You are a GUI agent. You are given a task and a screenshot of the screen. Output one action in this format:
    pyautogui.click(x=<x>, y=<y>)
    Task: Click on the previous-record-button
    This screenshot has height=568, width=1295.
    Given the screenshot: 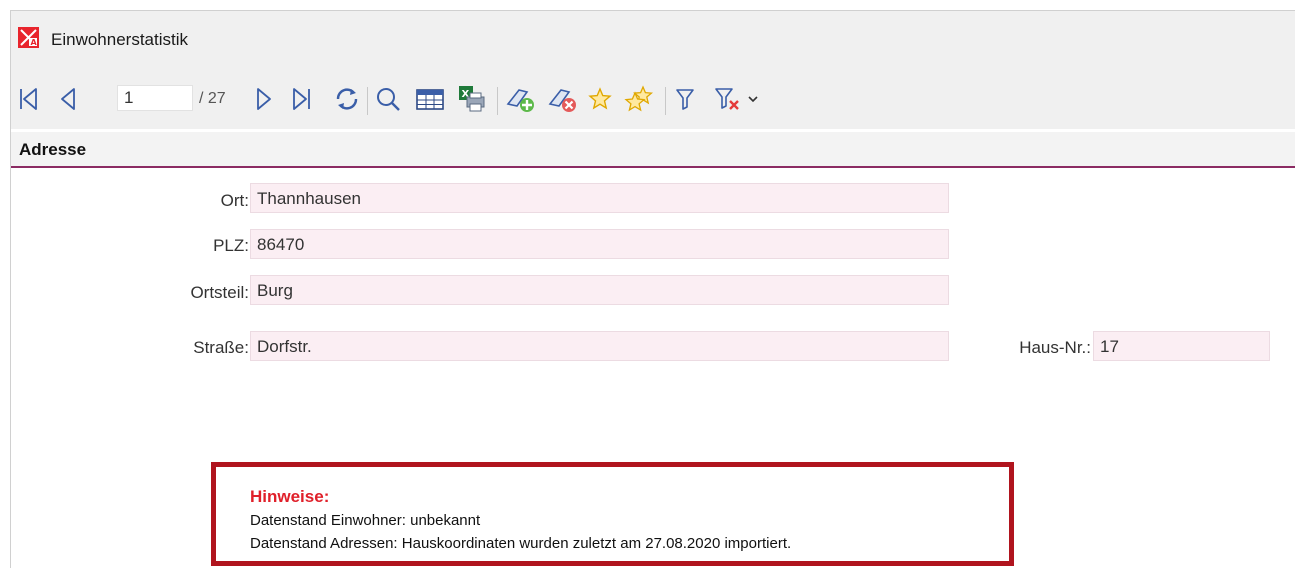 What is the action you would take?
    pyautogui.click(x=68, y=99)
    